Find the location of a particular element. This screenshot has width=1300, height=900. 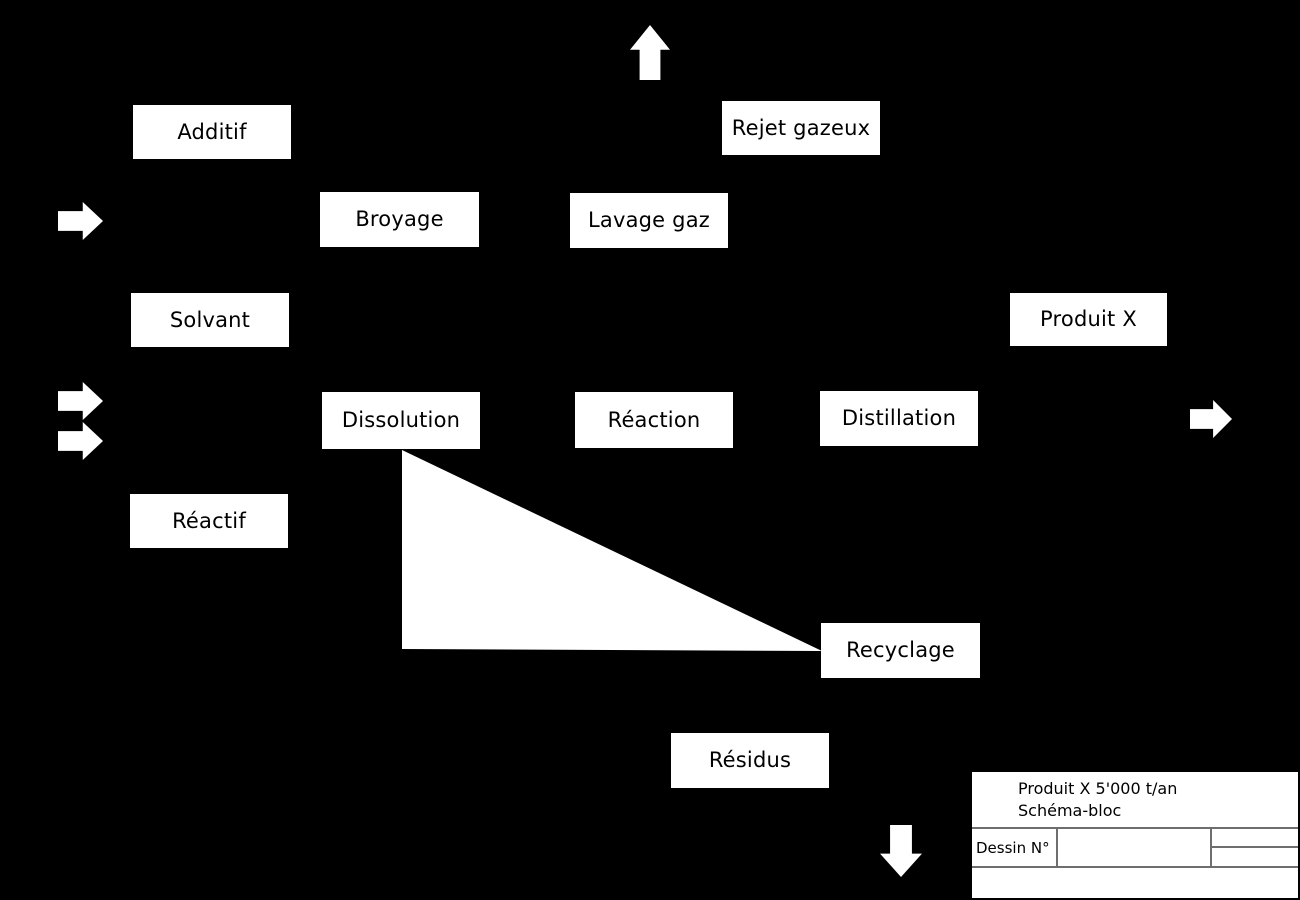

block-reaction: Réaction is located at coordinates (654, 420).